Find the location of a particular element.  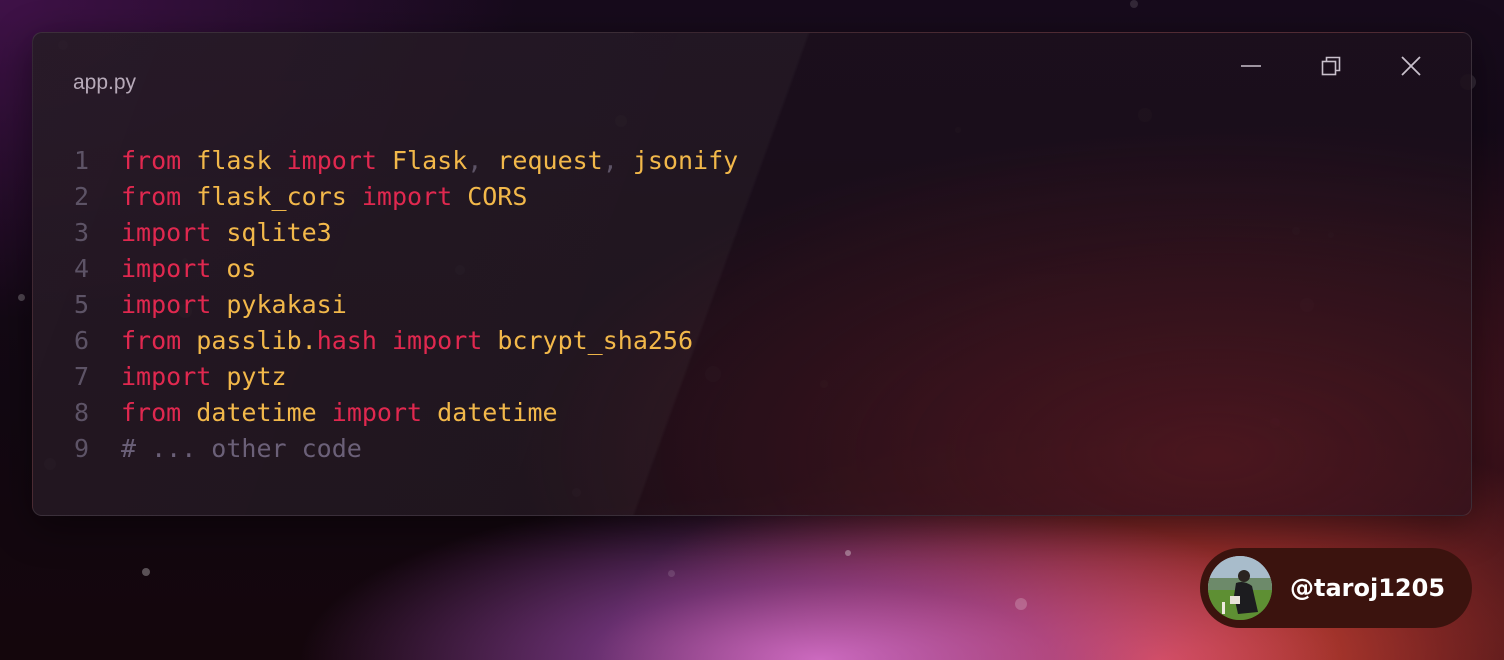

line-number: 8 is located at coordinates (81, 412).